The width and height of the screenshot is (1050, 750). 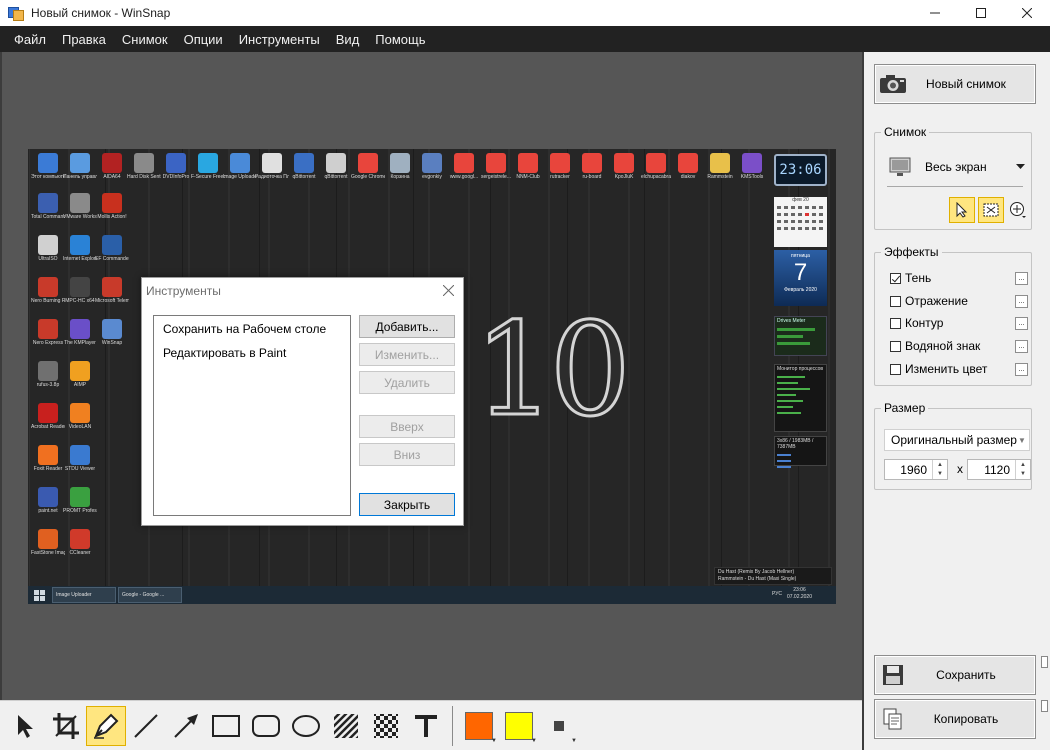 What do you see at coordinates (624, 166) in the screenshot?
I see `desktop-icon: KpoJluK` at bounding box center [624, 166].